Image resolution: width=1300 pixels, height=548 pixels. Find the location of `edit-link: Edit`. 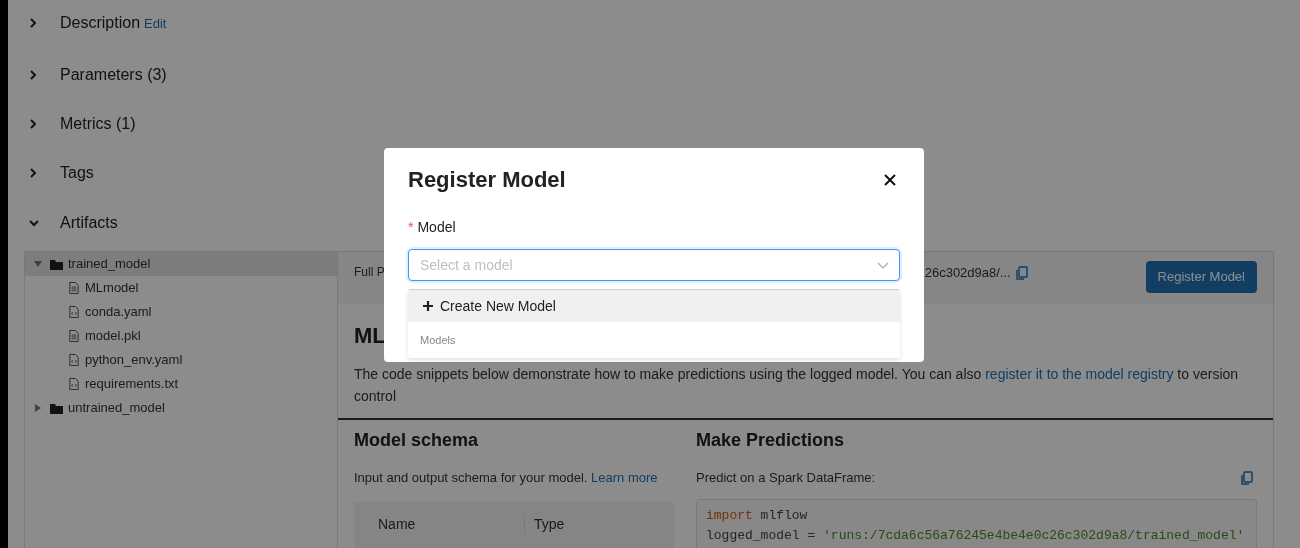

edit-link: Edit is located at coordinates (155, 24).